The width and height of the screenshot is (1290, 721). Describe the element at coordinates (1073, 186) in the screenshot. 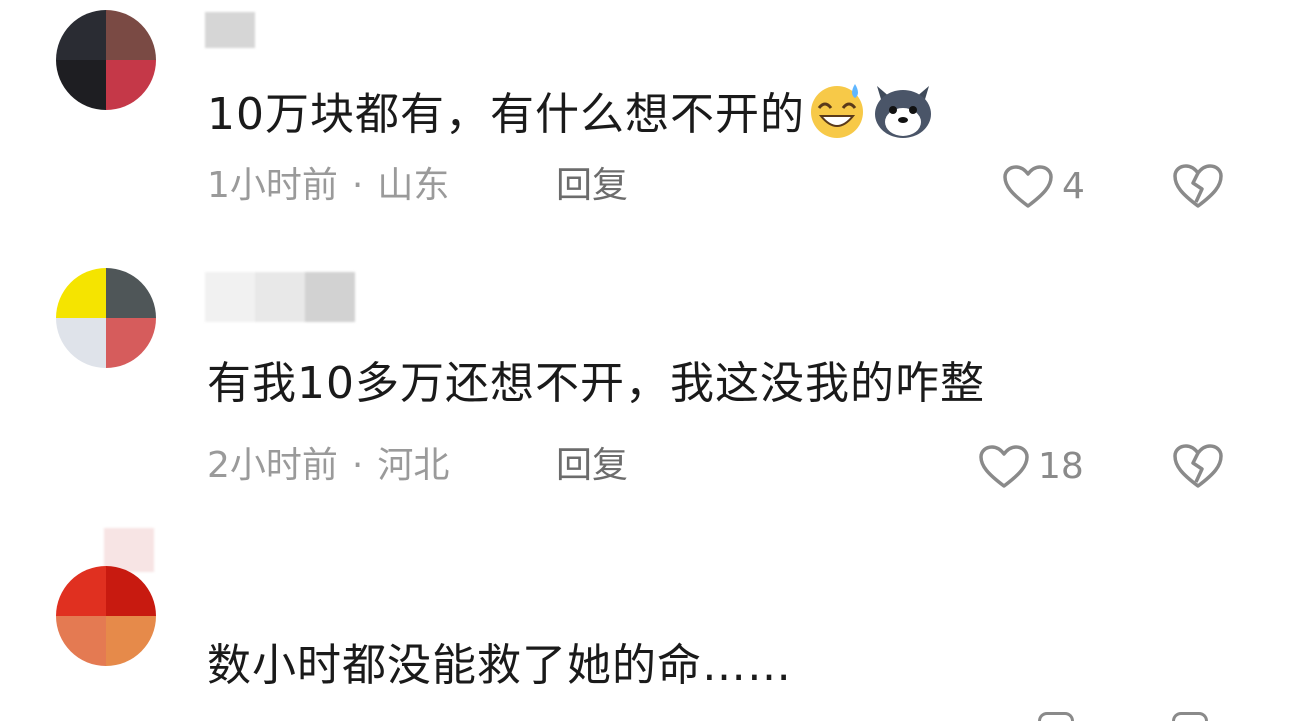

I see `like-count: 4` at that location.